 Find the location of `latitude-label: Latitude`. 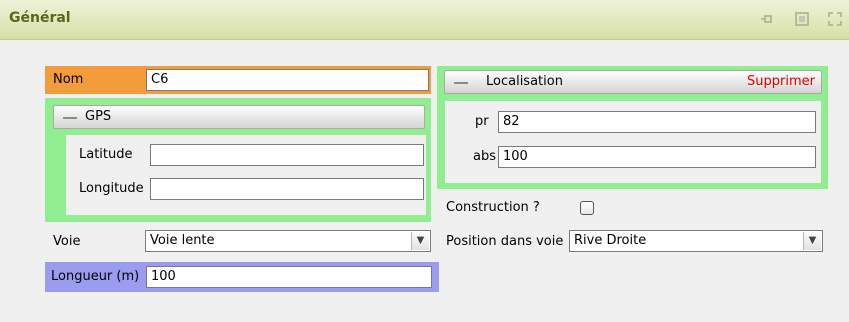

latitude-label: Latitude is located at coordinates (106, 154).